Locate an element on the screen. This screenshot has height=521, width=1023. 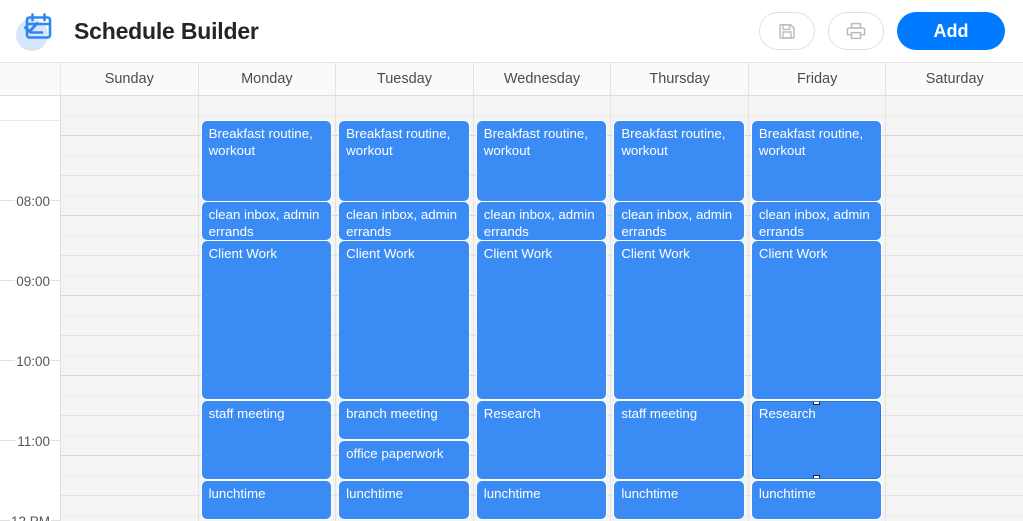
event-title: office paperwork is located at coordinates (395, 453).